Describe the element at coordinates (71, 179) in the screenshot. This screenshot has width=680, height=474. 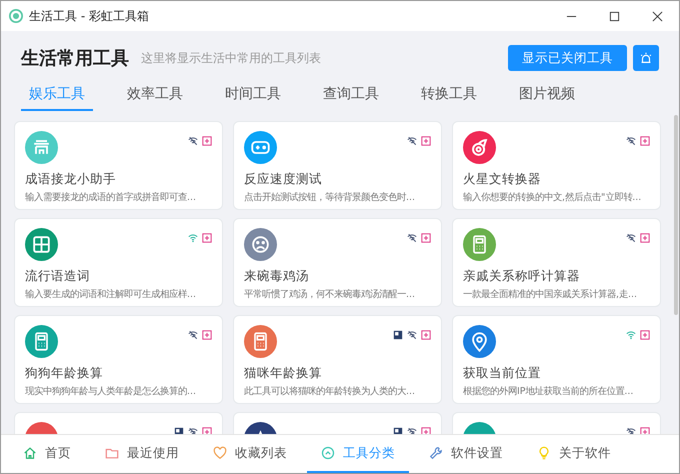
I see `tool-name: 成语接龙小助手` at that location.